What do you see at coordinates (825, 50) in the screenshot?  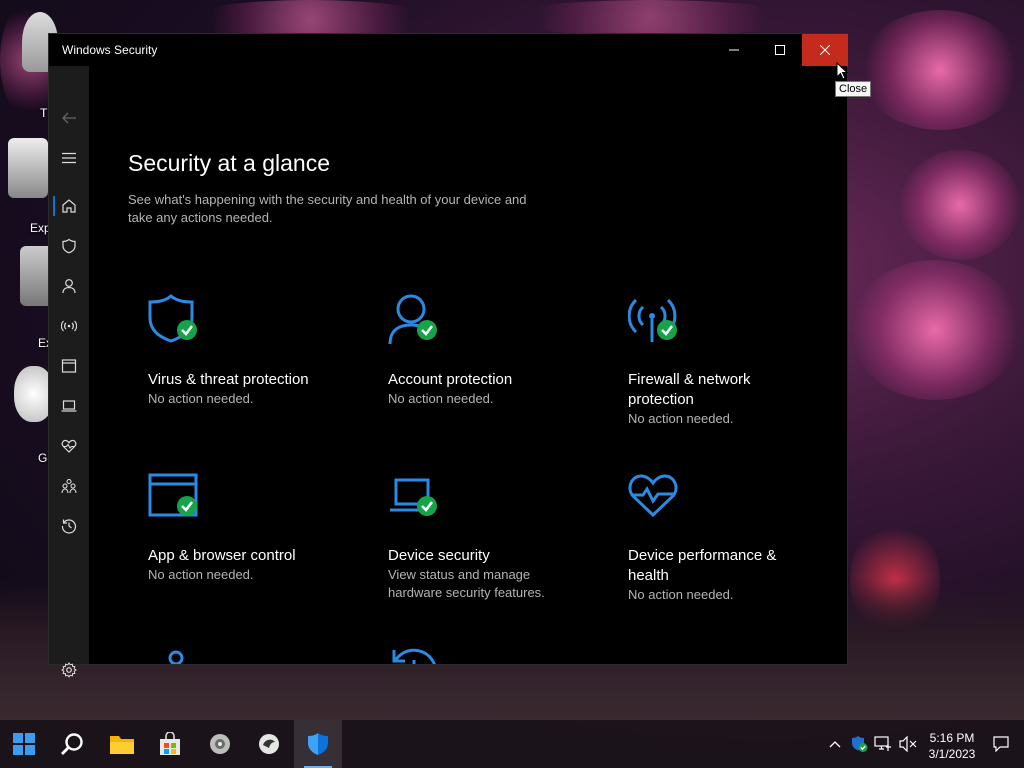 I see `close-icon` at bounding box center [825, 50].